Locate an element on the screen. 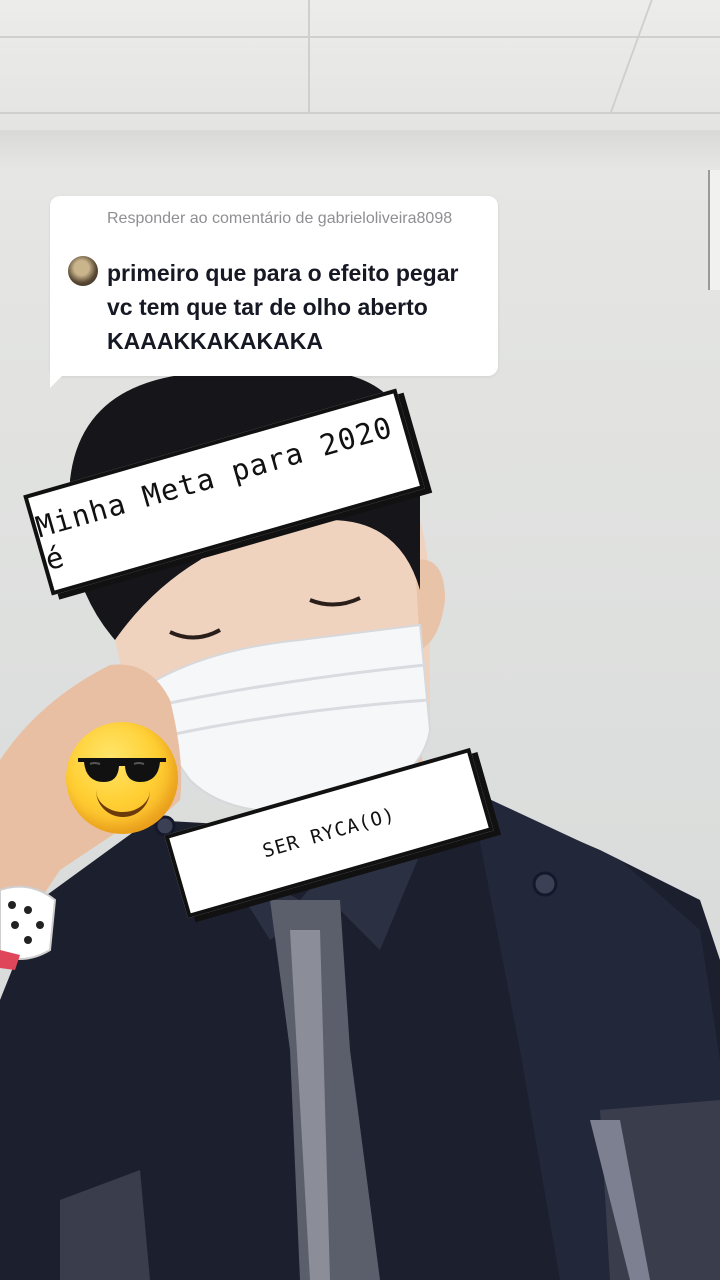 The width and height of the screenshot is (720, 1280). sunglasses-emoji-icon is located at coordinates (122, 778).